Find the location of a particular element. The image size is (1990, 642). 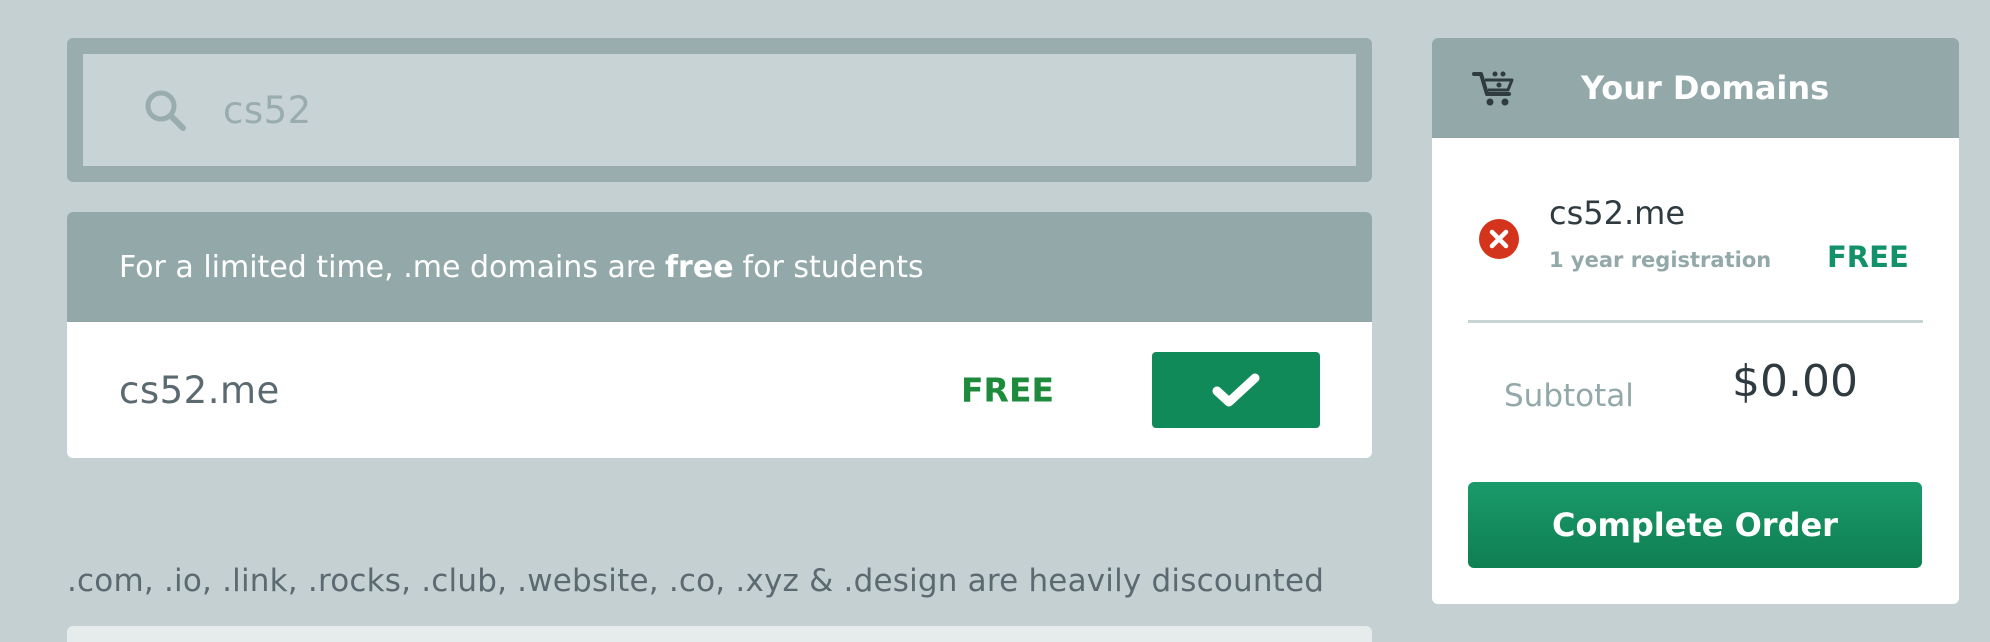

result-price: FREE is located at coordinates (1008, 390).